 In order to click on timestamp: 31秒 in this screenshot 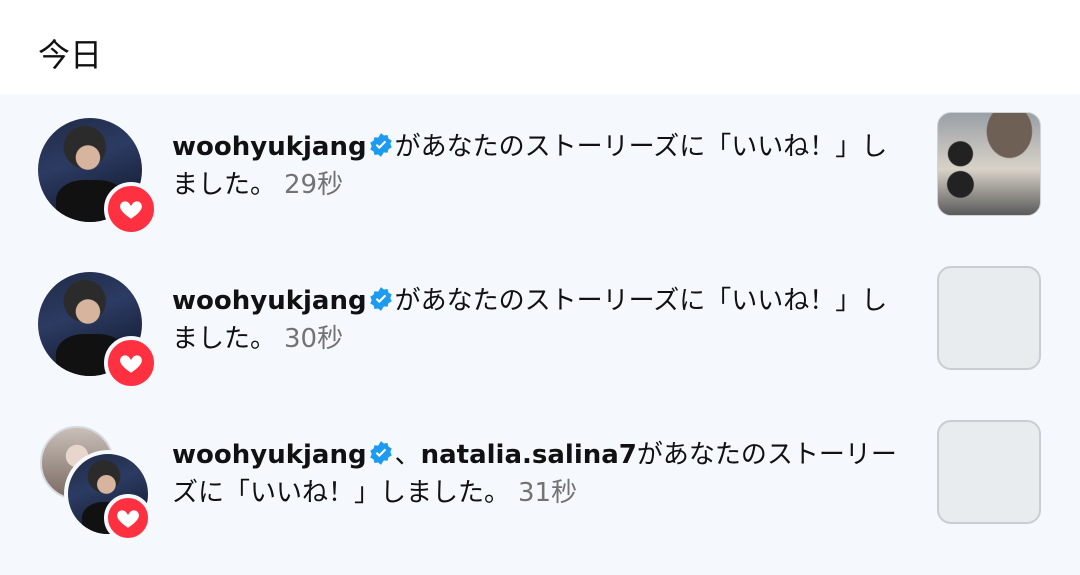, I will do `click(548, 493)`.